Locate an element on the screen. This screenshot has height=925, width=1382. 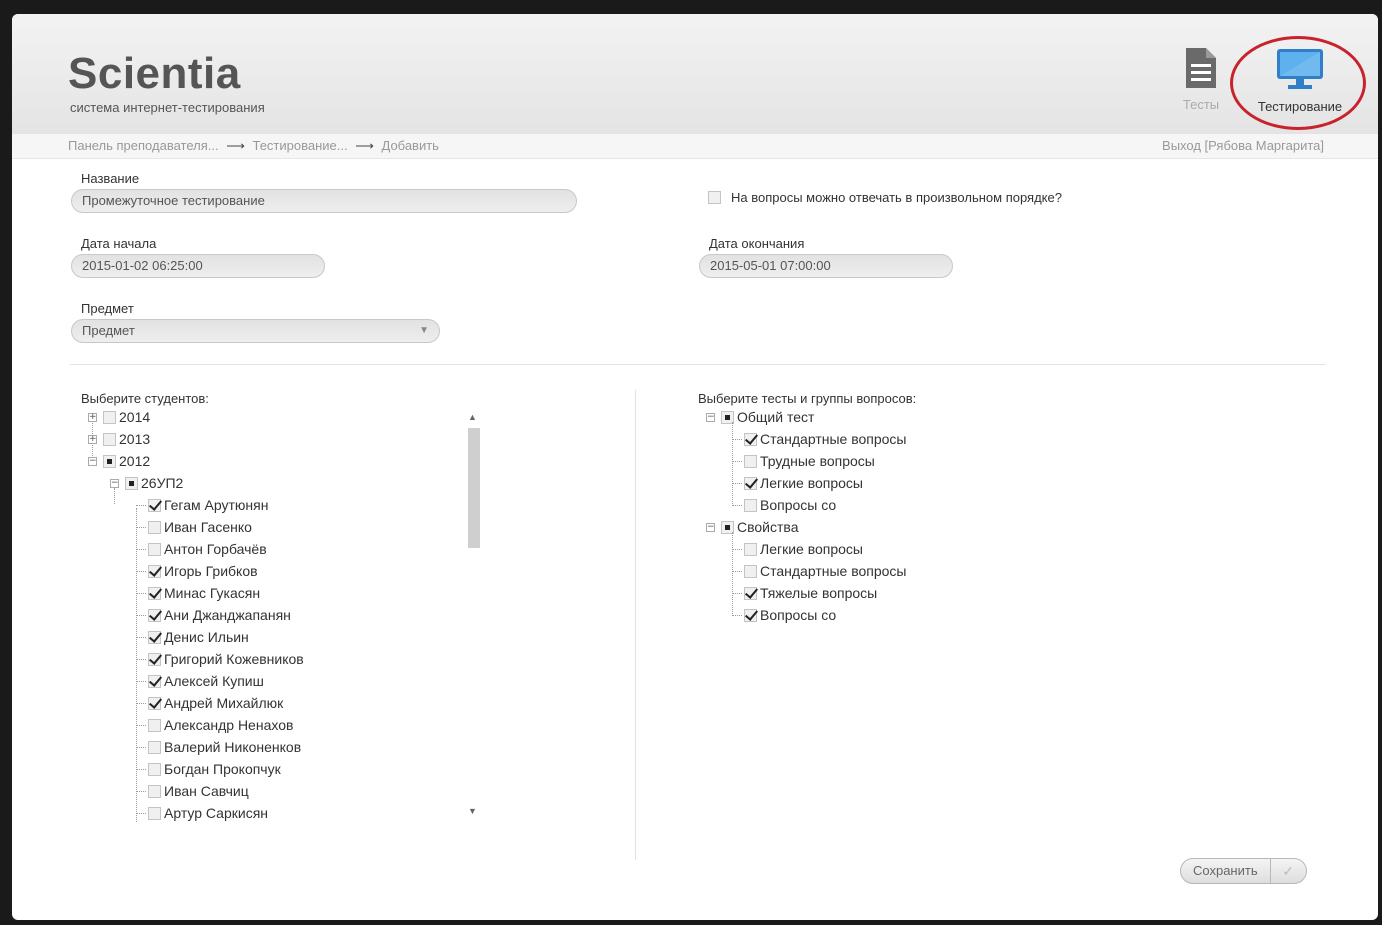
test-group: − Свойства is located at coordinates (752, 527).